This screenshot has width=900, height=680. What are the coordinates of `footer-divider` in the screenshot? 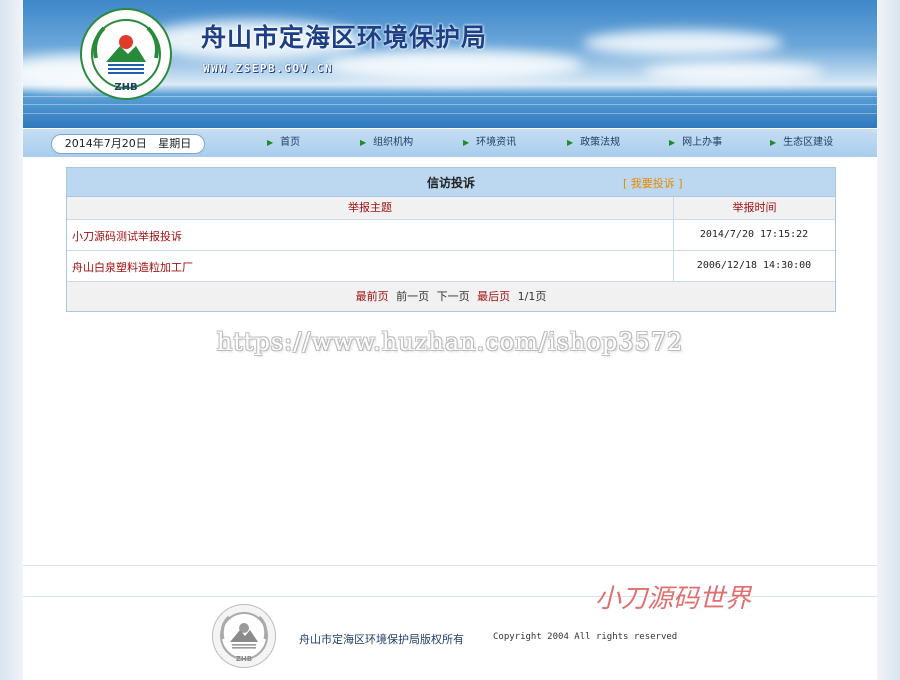 It's located at (450, 565).